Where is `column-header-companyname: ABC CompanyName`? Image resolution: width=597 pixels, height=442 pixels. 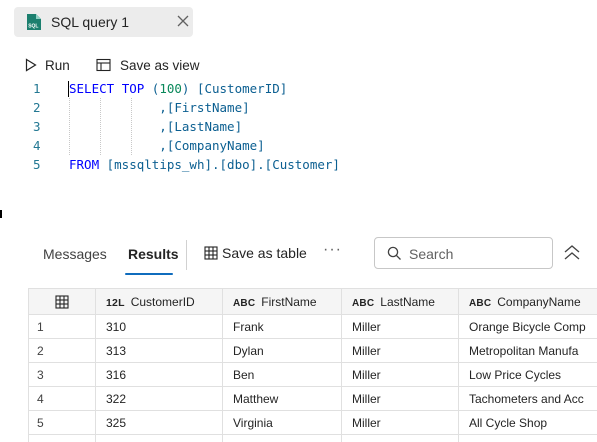 column-header-companyname: ABC CompanyName is located at coordinates (527, 301).